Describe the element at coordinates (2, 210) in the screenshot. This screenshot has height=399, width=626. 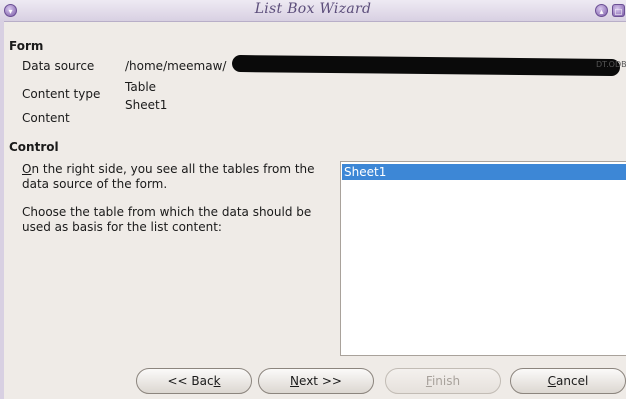
I see `window-left-border` at that location.